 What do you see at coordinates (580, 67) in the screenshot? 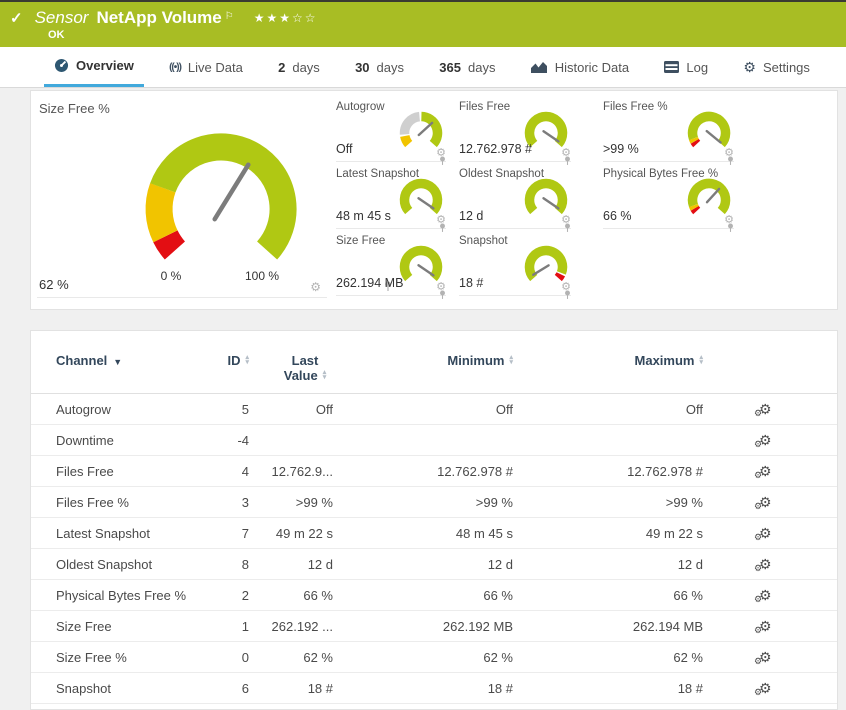
I see `tab-historic-data: Historic Data` at bounding box center [580, 67].